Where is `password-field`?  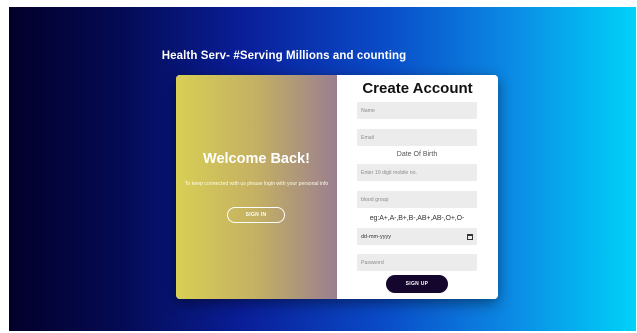
password-field is located at coordinates (417, 262).